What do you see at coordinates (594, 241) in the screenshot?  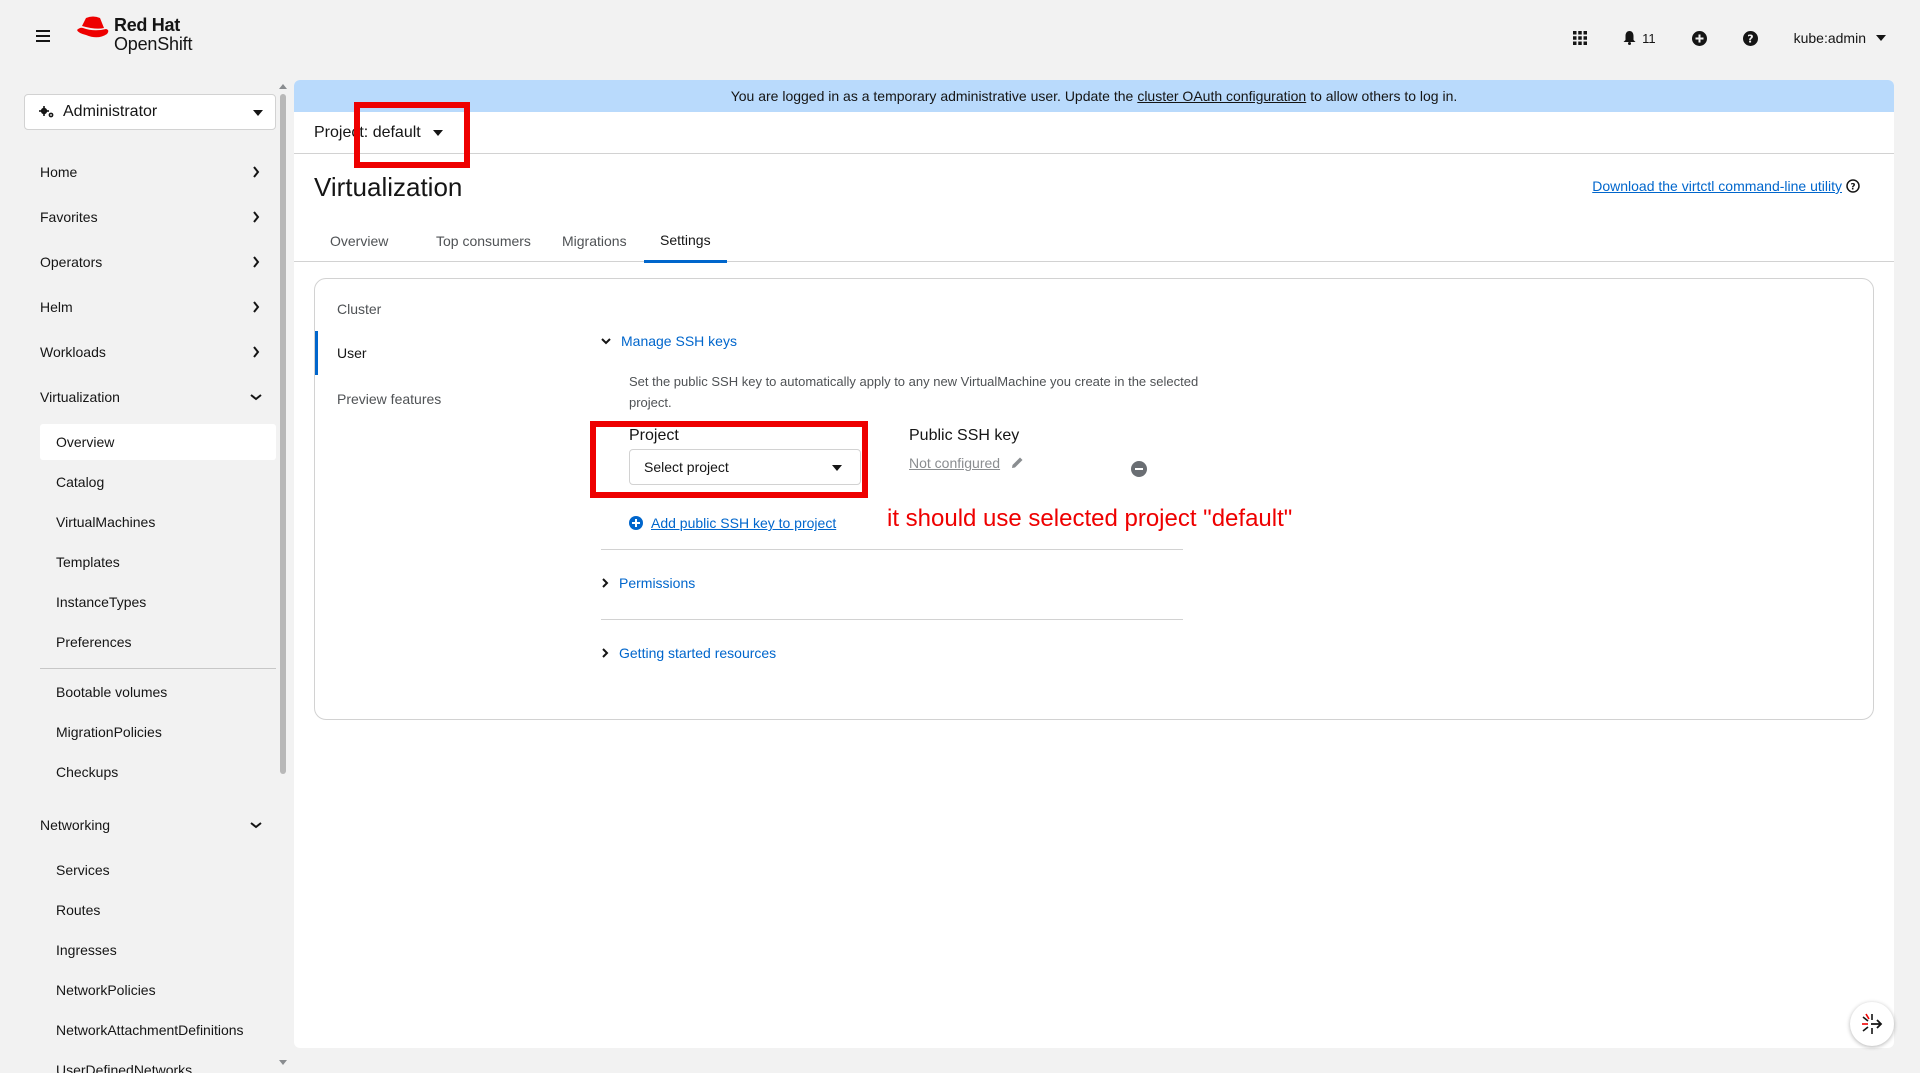 I see `tab-migrations: Migrations` at bounding box center [594, 241].